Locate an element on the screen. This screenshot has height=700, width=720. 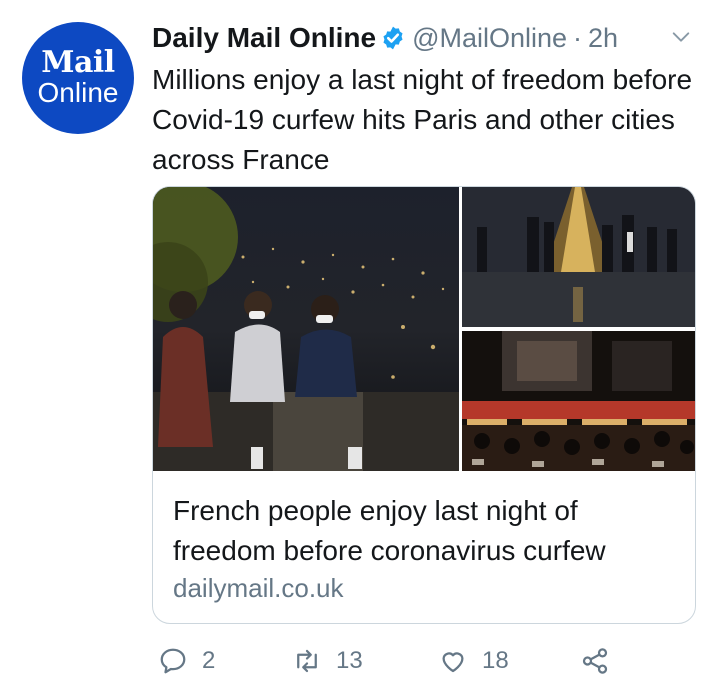
photo-cafe-terrace-night is located at coordinates (578, 401).